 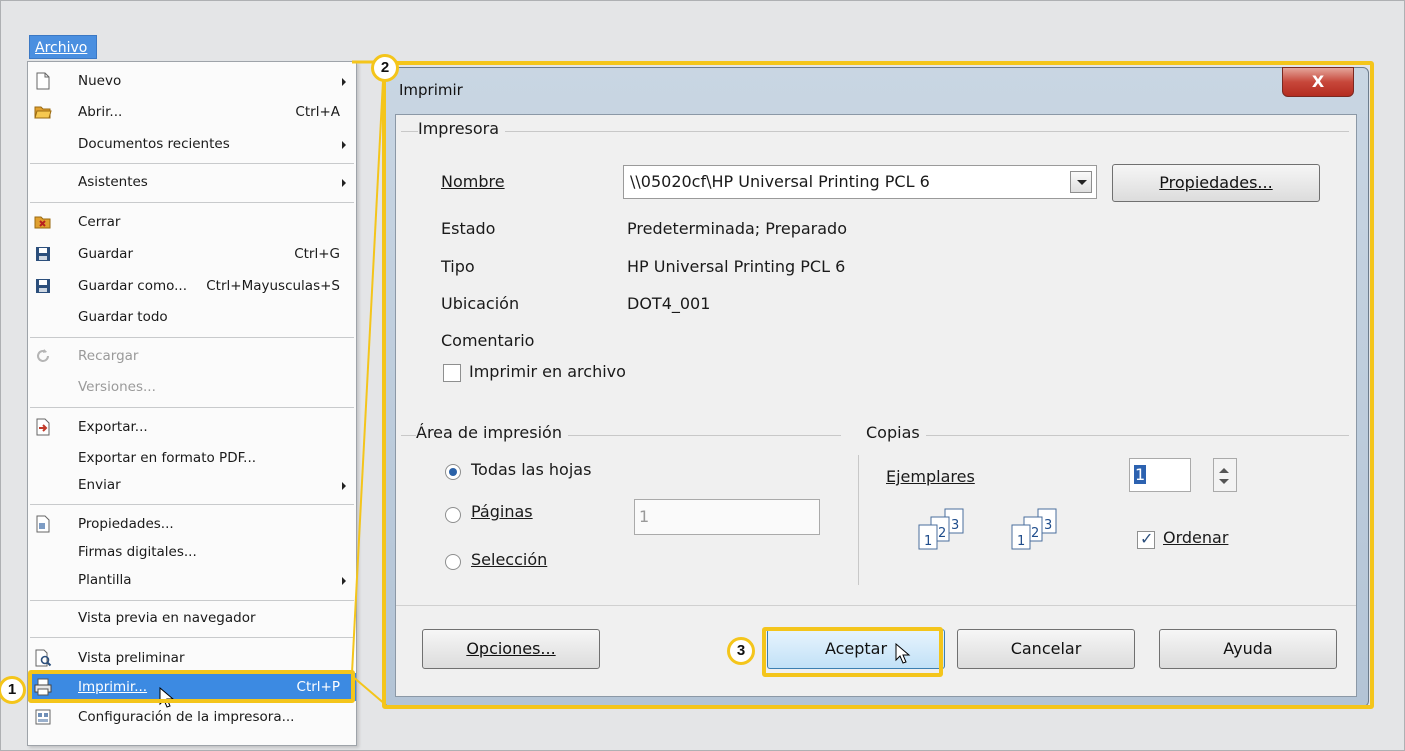 What do you see at coordinates (852, 652) in the screenshot?
I see `highlight-aceptar` at bounding box center [852, 652].